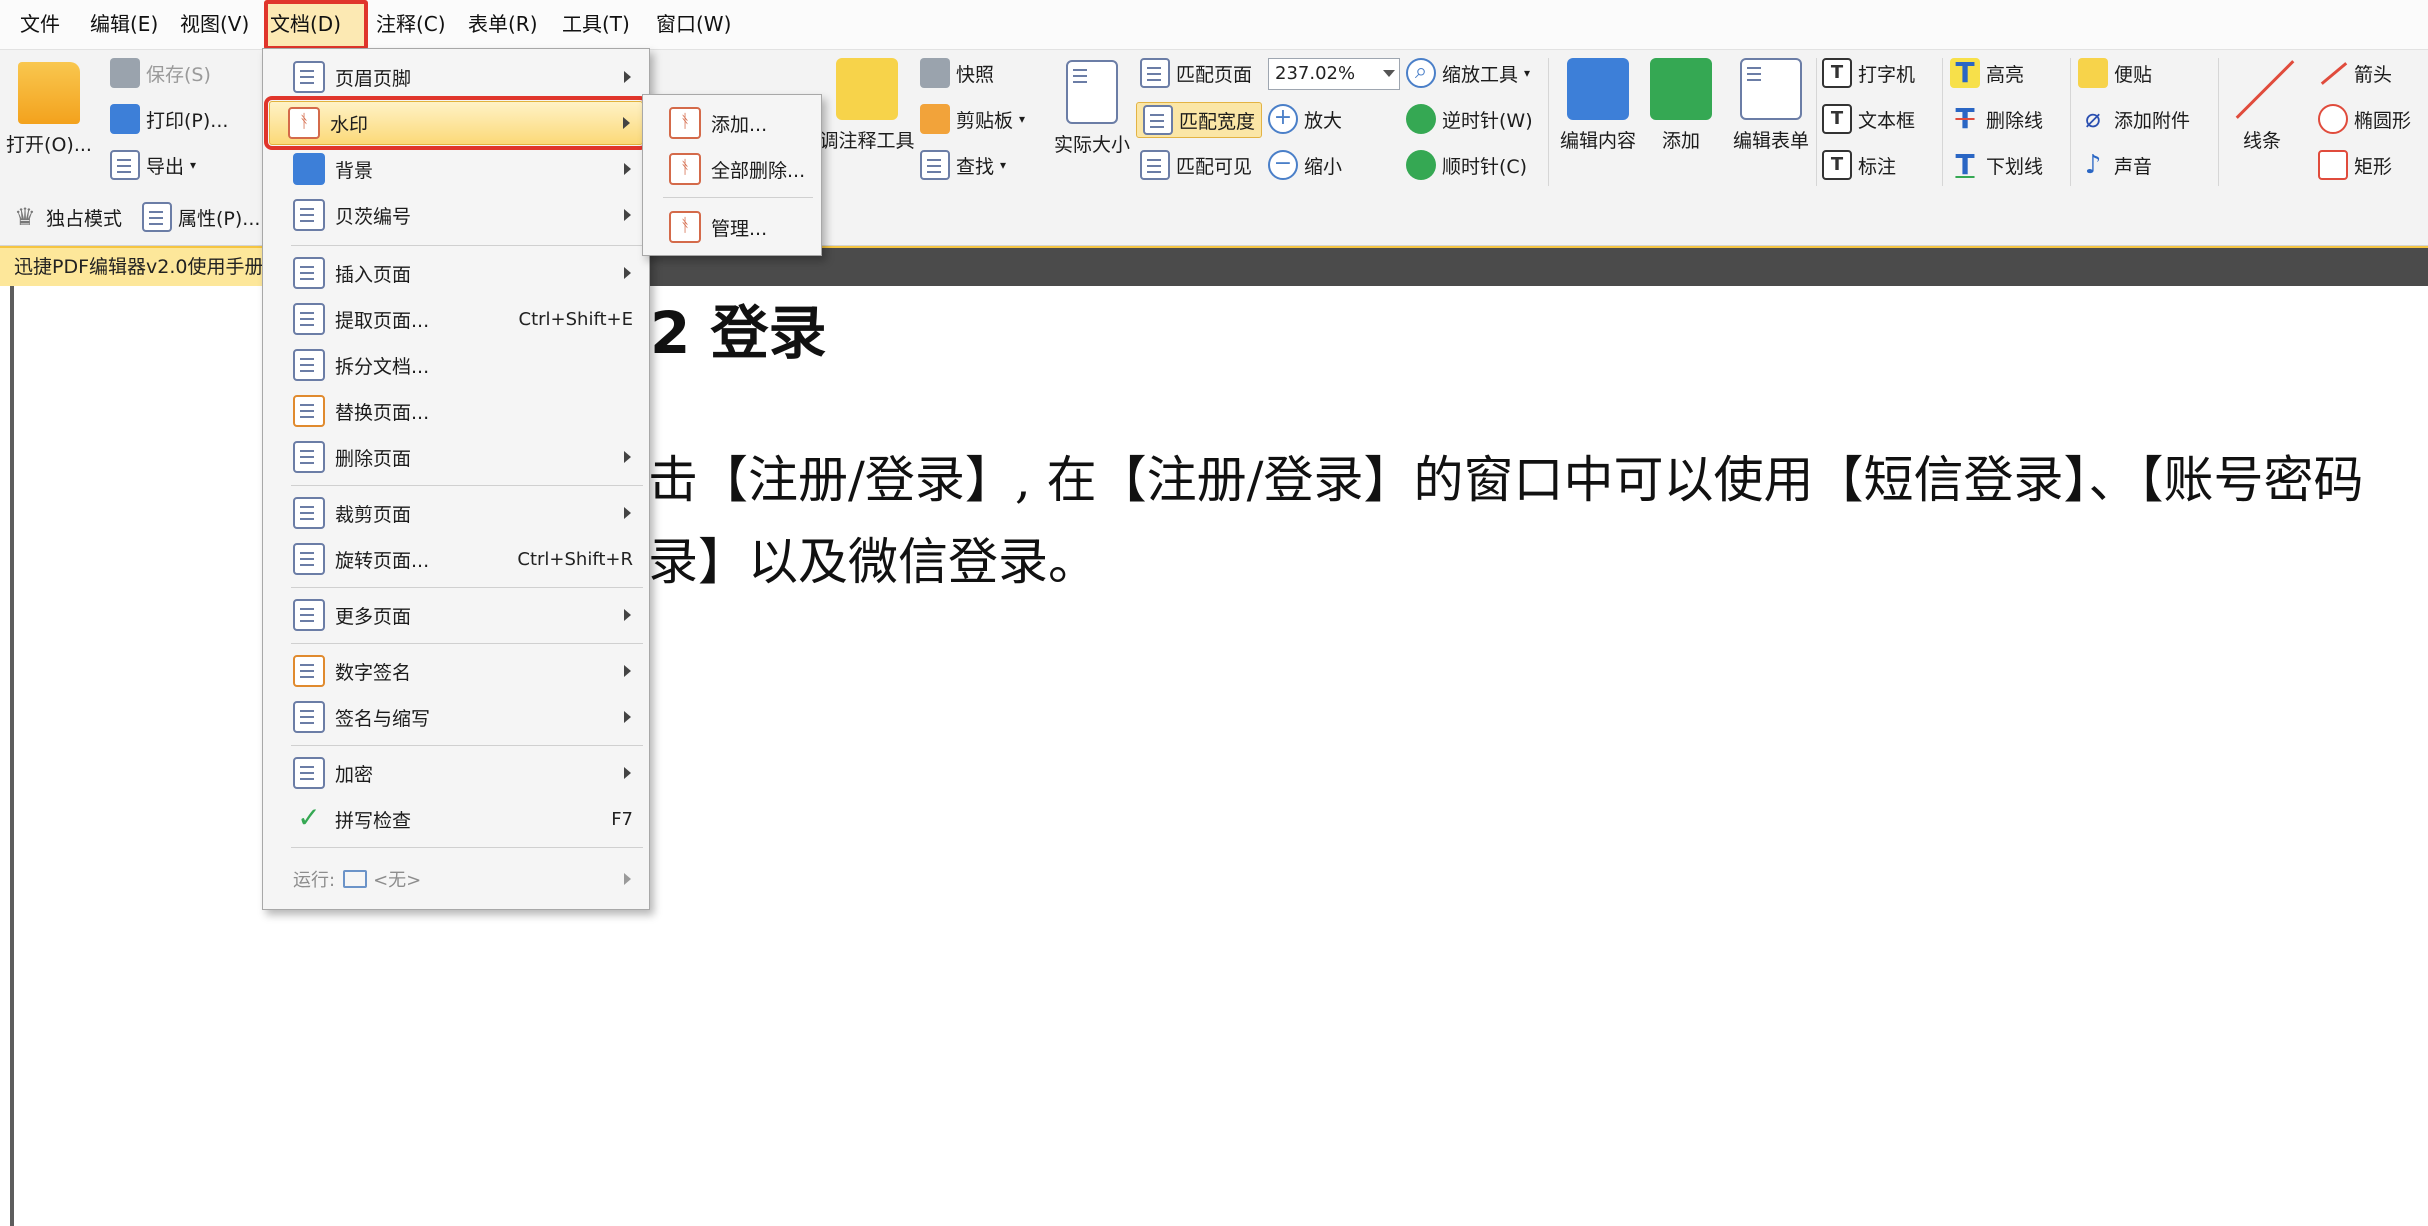  What do you see at coordinates (596, 25) in the screenshot?
I see `menu-tools: 工具(T)` at bounding box center [596, 25].